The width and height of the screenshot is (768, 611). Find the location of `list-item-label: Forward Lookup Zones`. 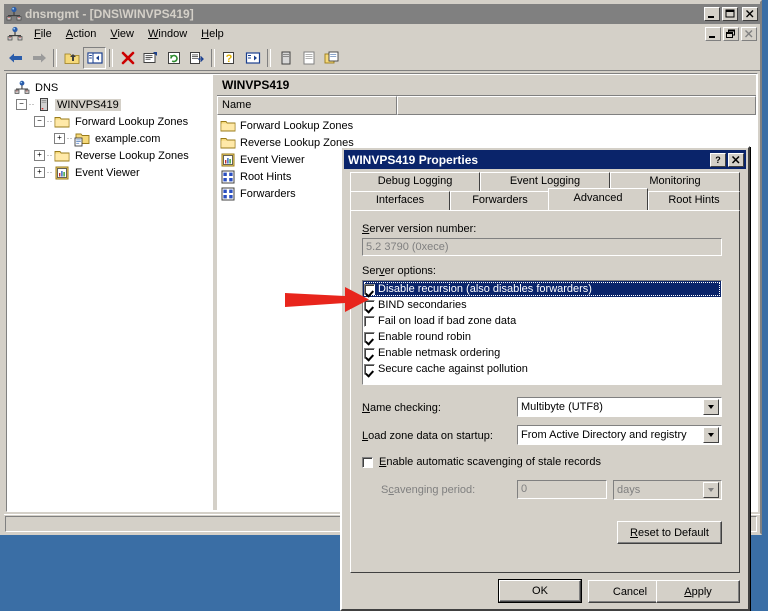

list-item-label: Forward Lookup Zones is located at coordinates (297, 125).